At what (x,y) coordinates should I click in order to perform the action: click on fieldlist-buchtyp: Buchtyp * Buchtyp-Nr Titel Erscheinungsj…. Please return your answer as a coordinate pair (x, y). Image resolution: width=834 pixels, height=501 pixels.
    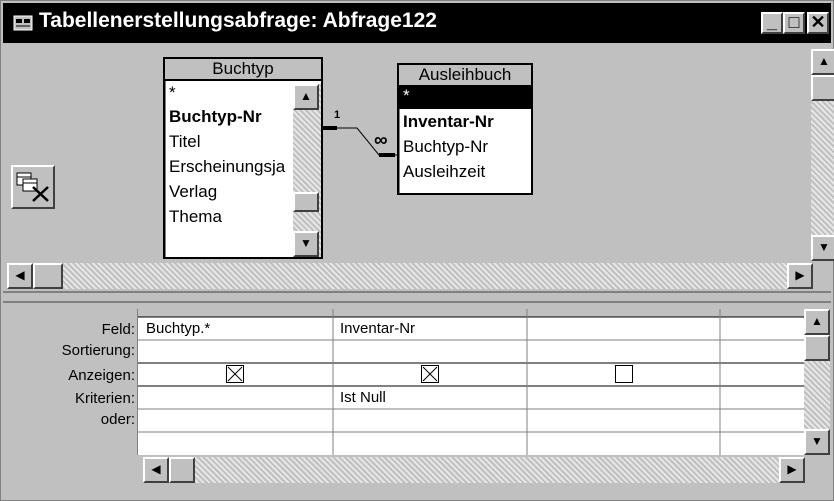
    Looking at the image, I should click on (243, 158).